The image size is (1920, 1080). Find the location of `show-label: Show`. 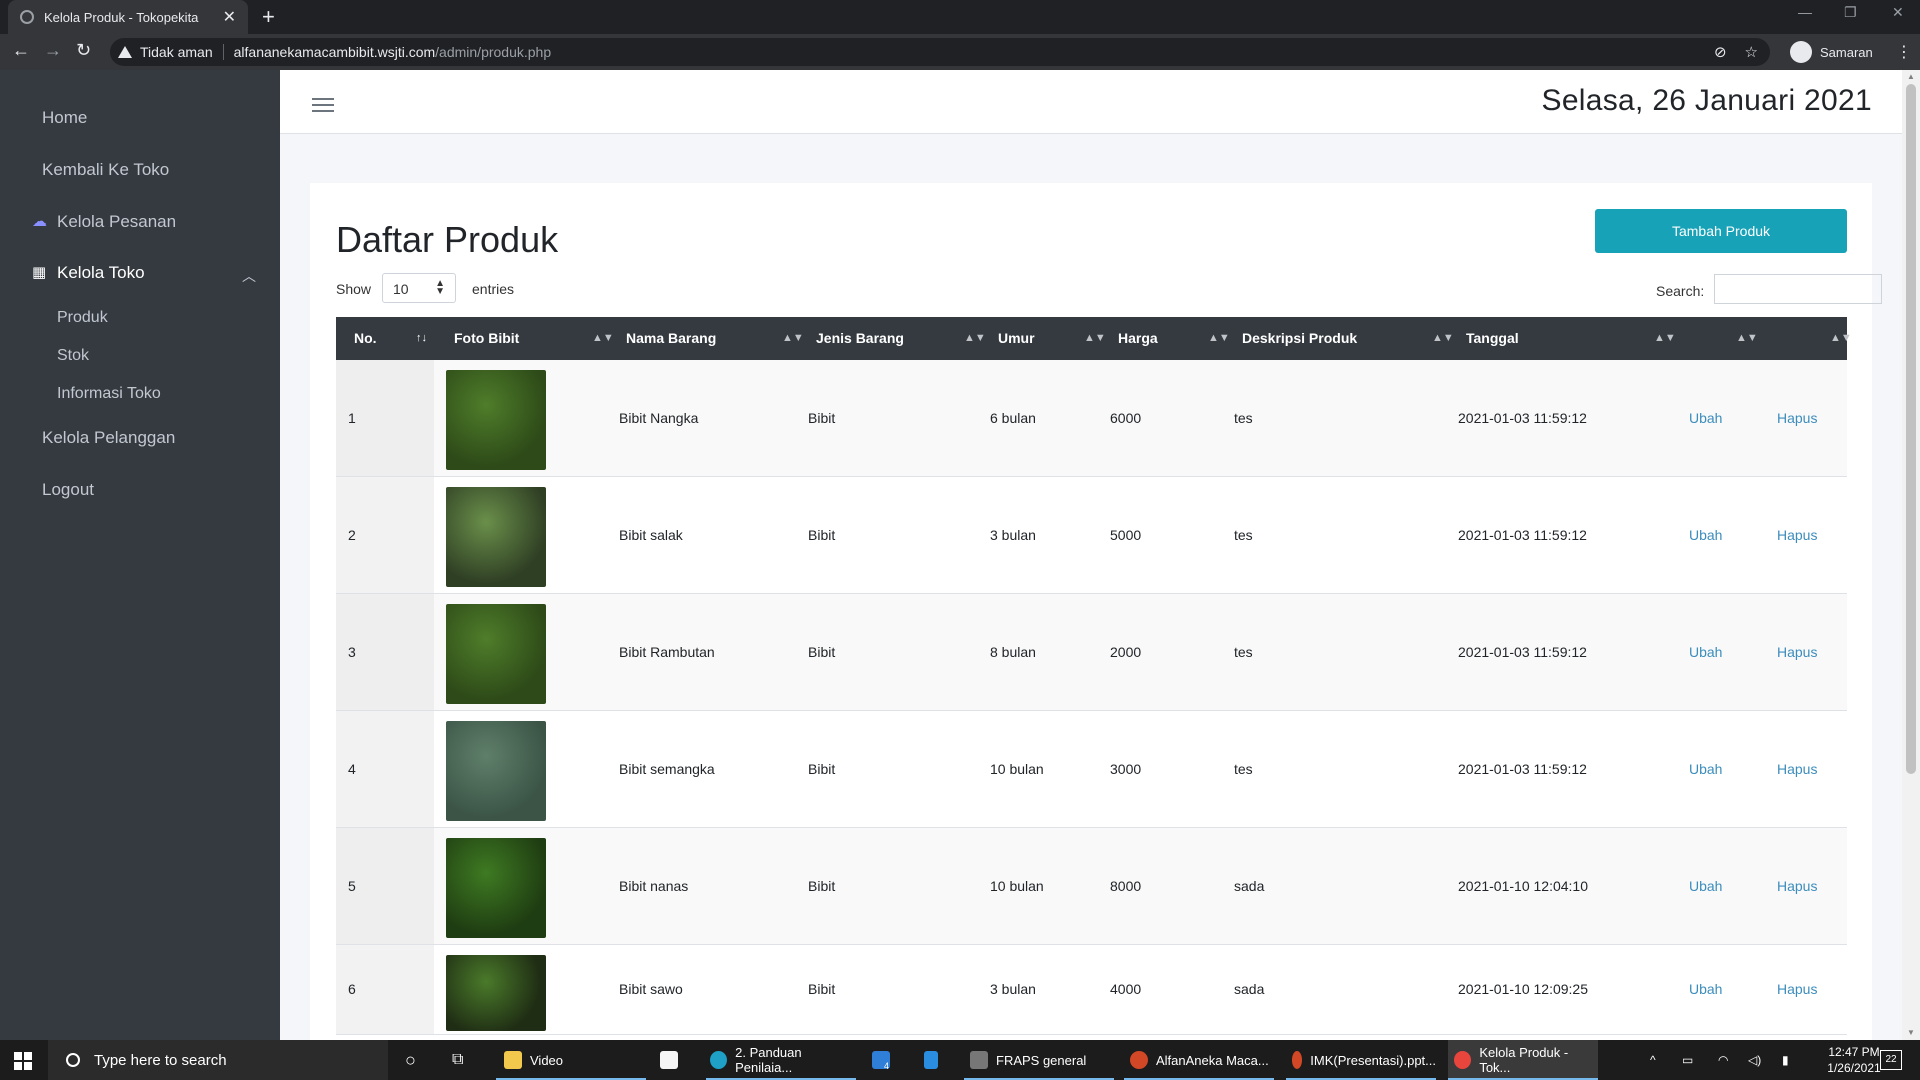

show-label: Show is located at coordinates (354, 289).